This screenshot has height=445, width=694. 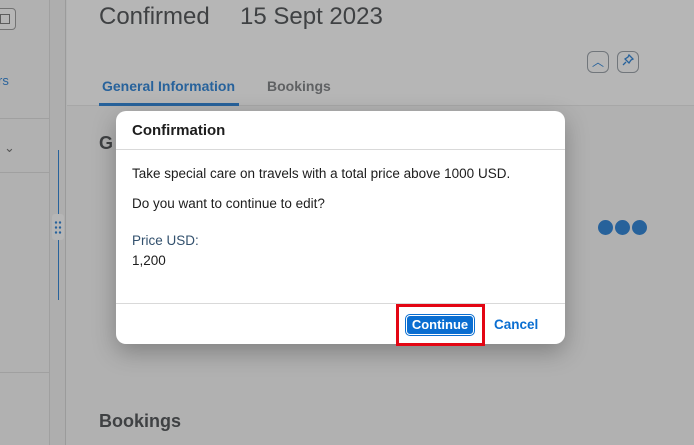 I want to click on dialog-footer: Continue Cancel, so click(x=340, y=323).